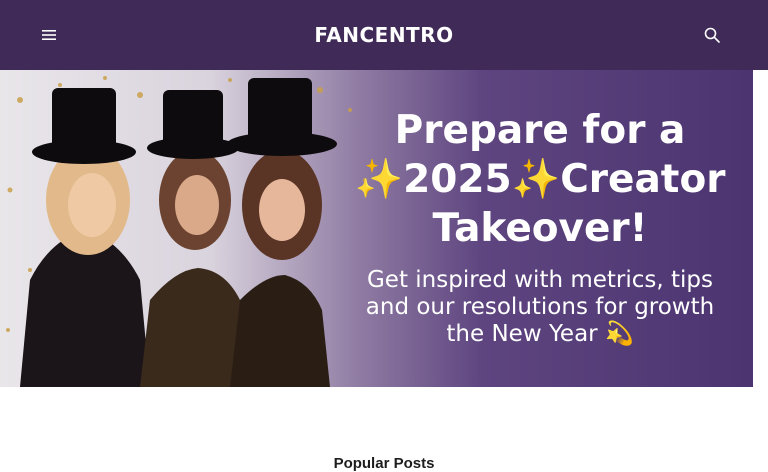 This screenshot has height=472, width=768. I want to click on brand-logo: FANCENTRO, so click(384, 35).